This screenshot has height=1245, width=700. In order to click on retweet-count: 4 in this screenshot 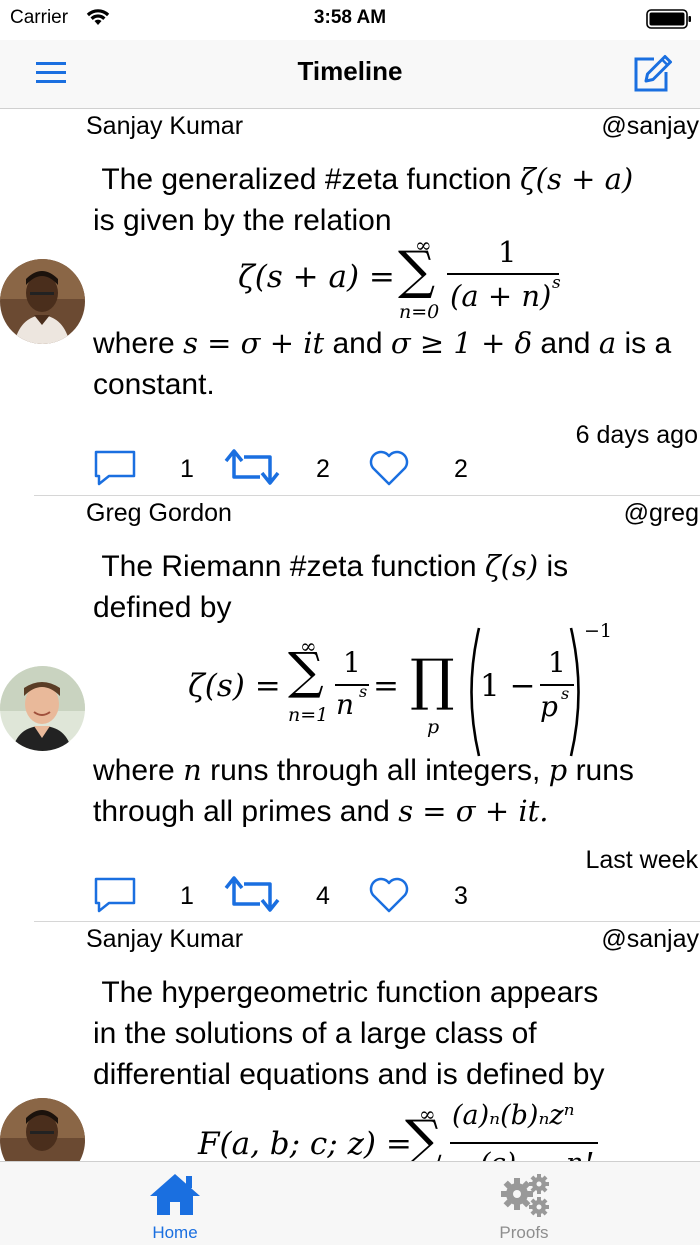, I will do `click(323, 896)`.